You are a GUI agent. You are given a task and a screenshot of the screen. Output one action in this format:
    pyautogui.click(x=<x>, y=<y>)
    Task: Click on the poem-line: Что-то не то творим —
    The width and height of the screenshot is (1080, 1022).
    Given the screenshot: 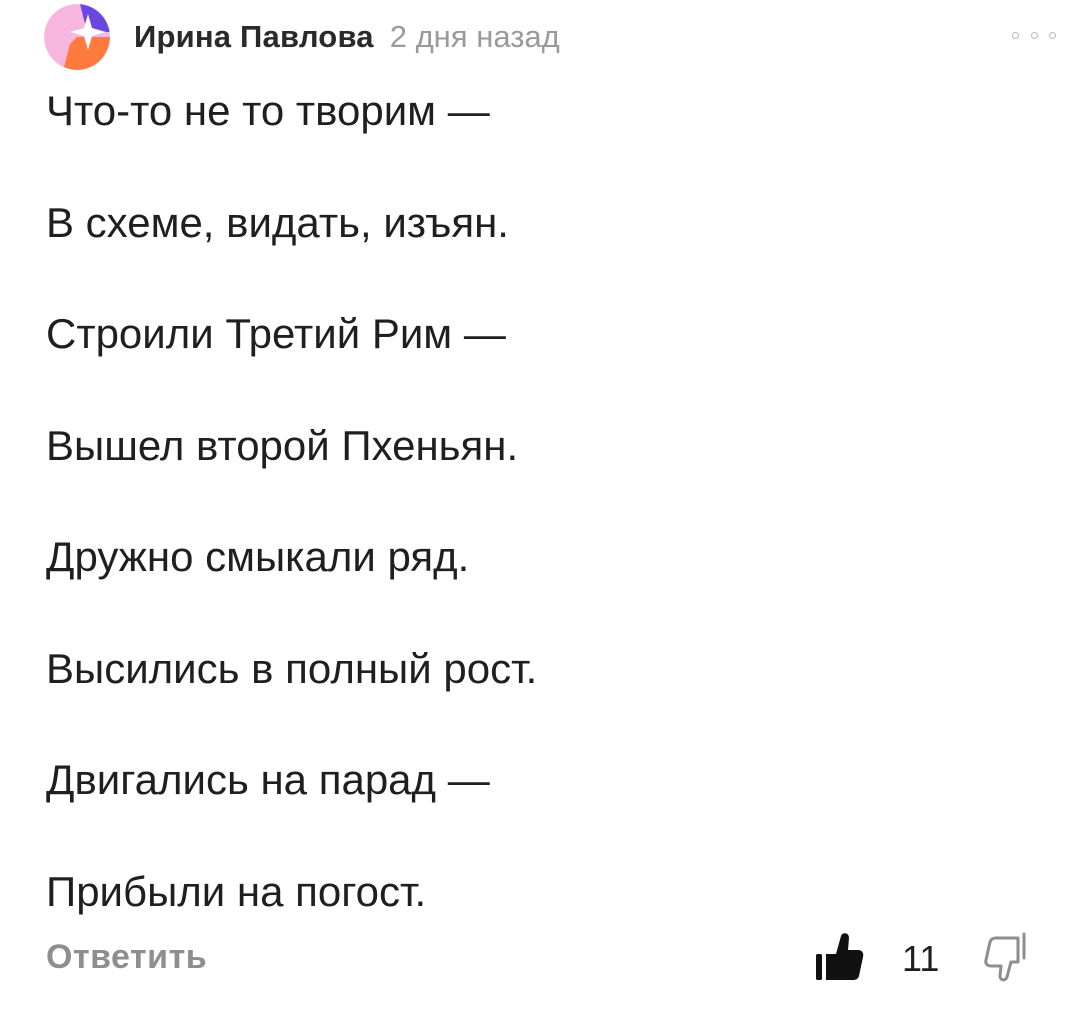 What is the action you would take?
    pyautogui.click(x=268, y=110)
    